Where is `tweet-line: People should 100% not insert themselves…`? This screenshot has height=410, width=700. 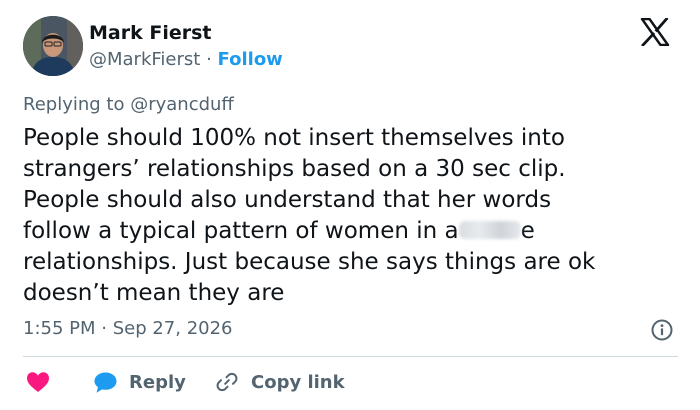
tweet-line: People should 100% not insert themselves… is located at coordinates (294, 138).